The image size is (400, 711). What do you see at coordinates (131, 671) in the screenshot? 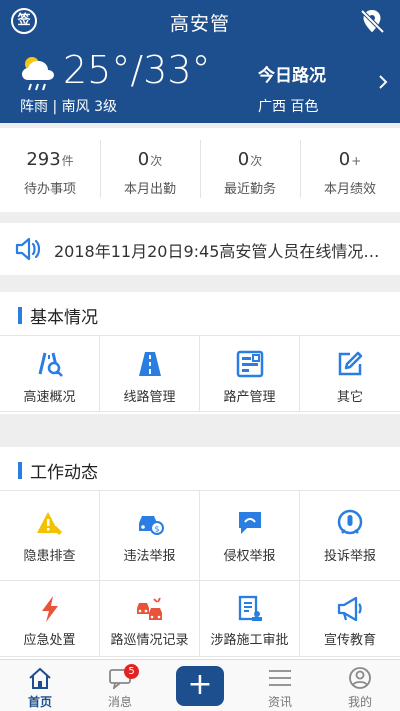
I see `unread-badge: 5` at bounding box center [131, 671].